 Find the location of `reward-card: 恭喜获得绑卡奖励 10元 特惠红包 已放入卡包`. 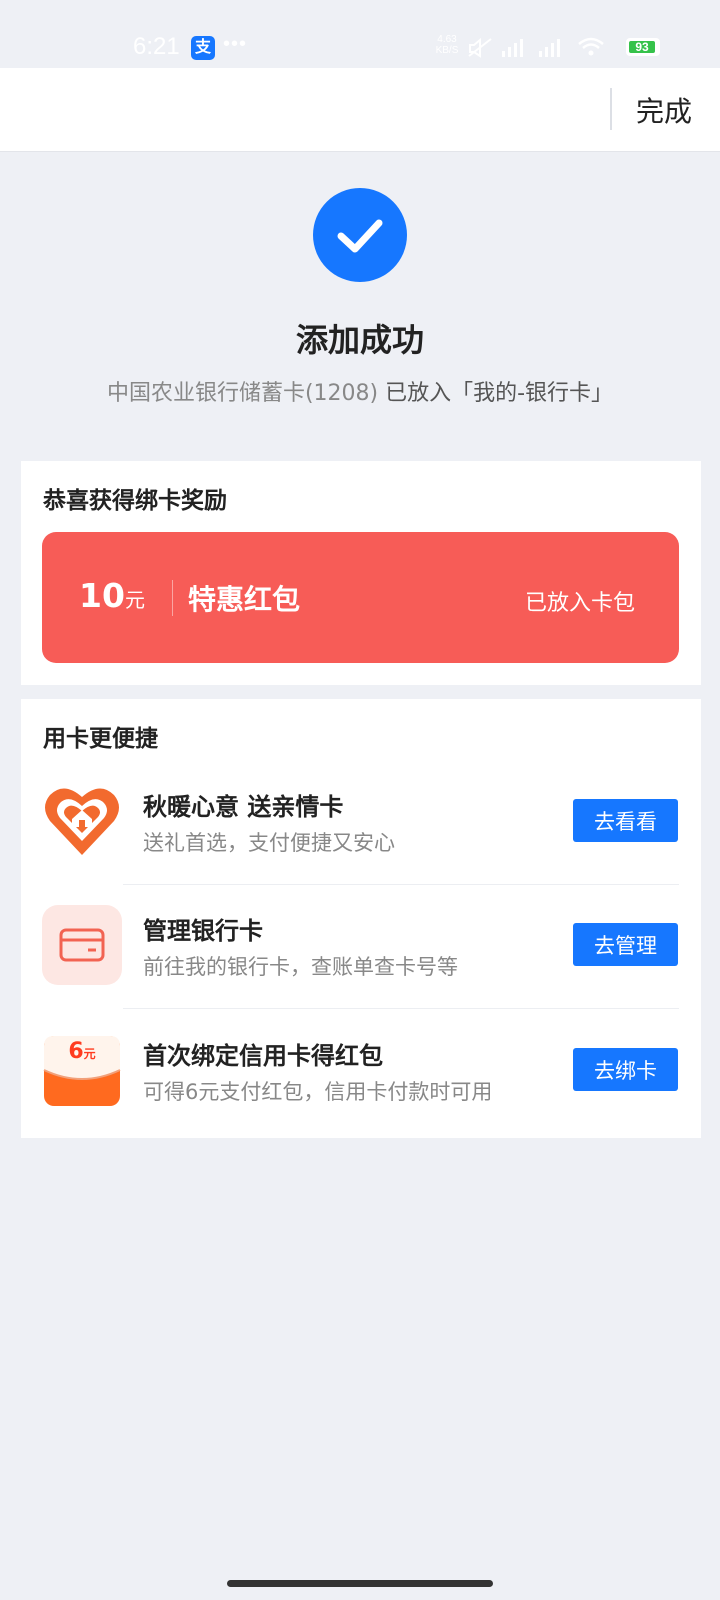

reward-card: 恭喜获得绑卡奖励 10元 特惠红包 已放入卡包 is located at coordinates (361, 573).